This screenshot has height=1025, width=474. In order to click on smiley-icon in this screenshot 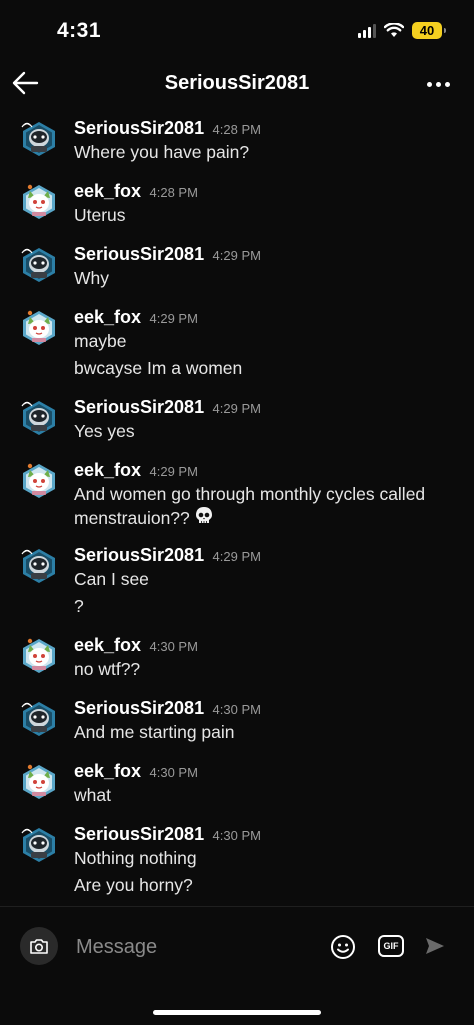, I will do `click(343, 949)`.